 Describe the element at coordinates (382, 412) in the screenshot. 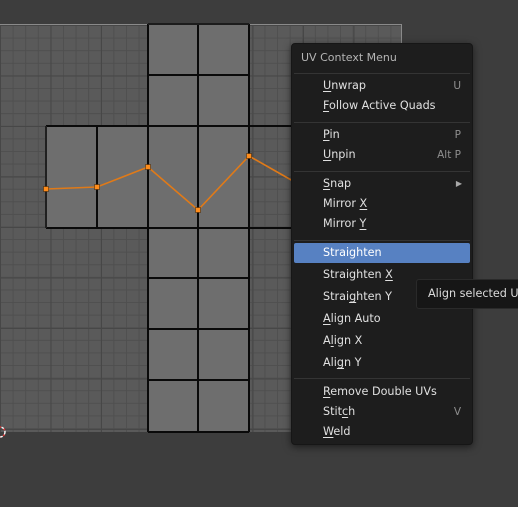

I see `menu-item-stitch: Stitch V` at that location.